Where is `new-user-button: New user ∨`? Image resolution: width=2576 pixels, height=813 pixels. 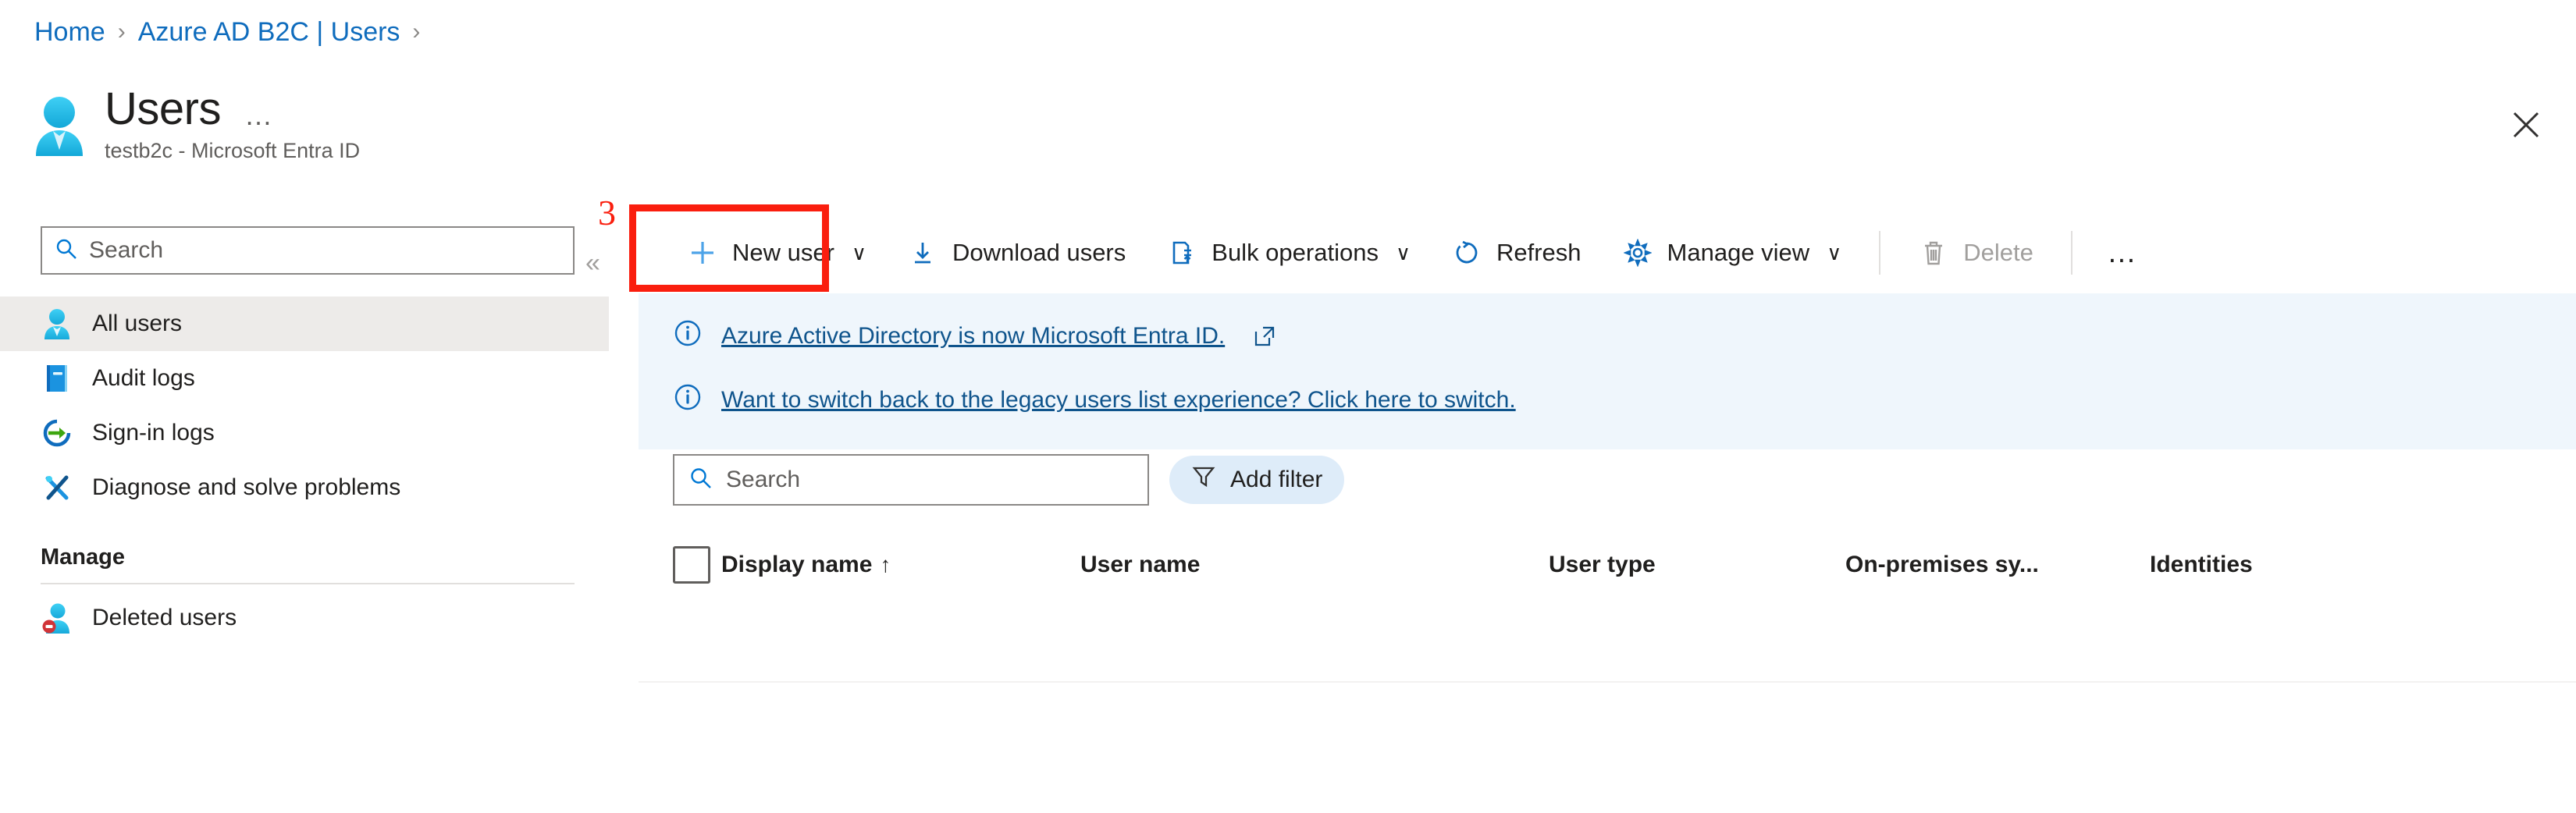
new-user-button: New user ∨ is located at coordinates (777, 253).